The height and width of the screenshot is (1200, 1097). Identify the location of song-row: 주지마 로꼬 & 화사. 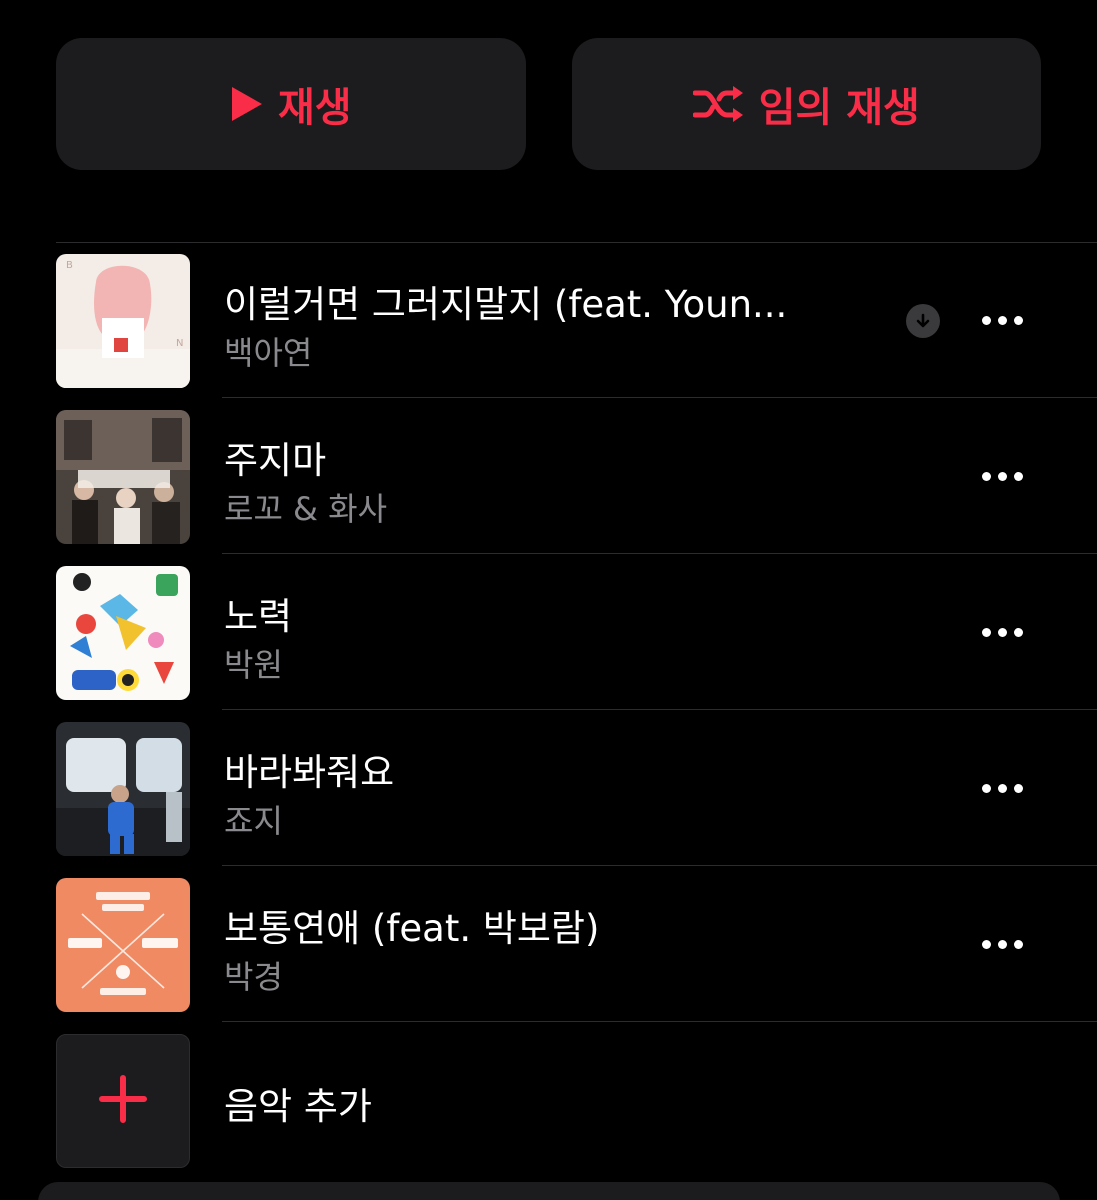
(548, 476).